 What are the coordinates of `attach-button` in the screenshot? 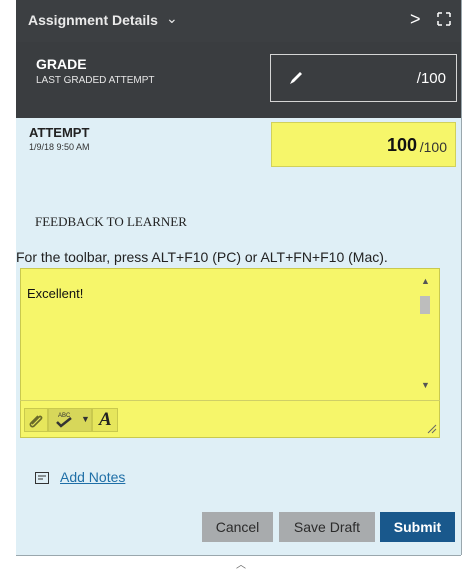 It's located at (36, 420).